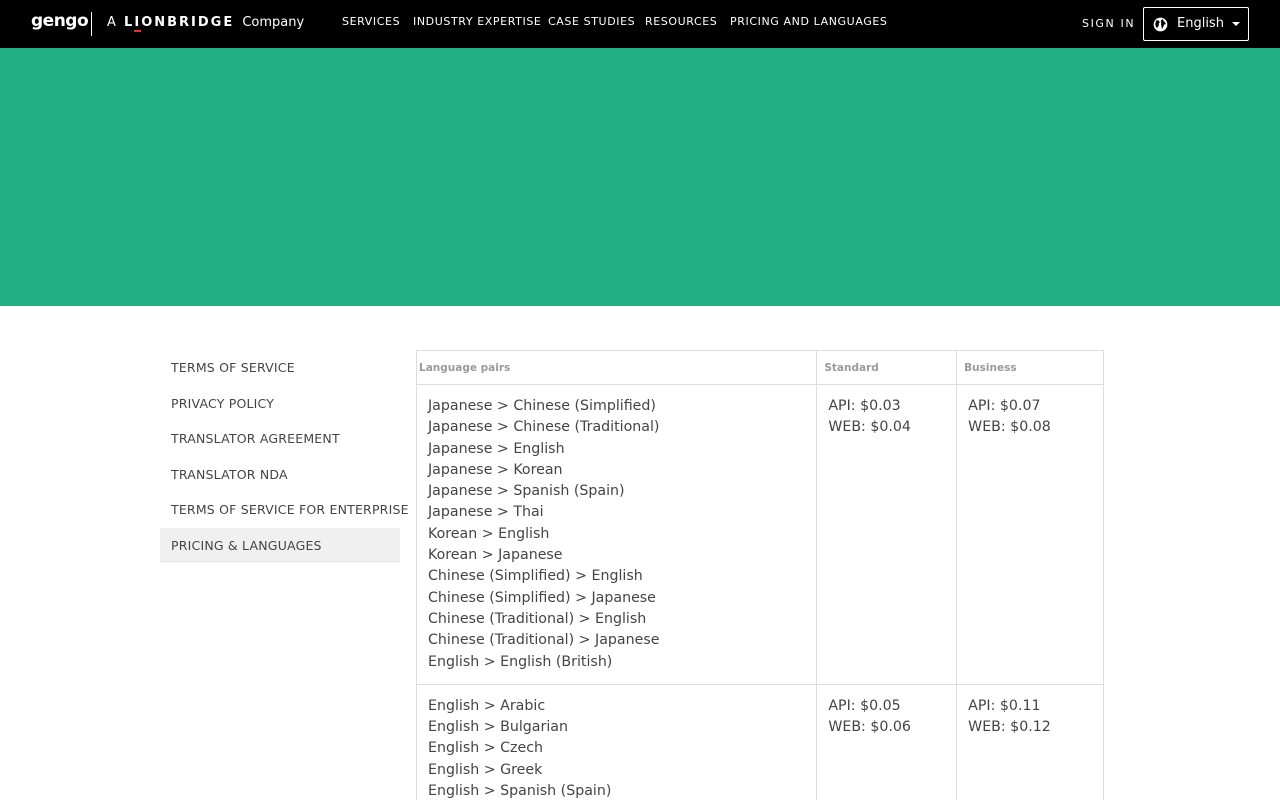  I want to click on price-line: WEB: $0.06, so click(869, 727).